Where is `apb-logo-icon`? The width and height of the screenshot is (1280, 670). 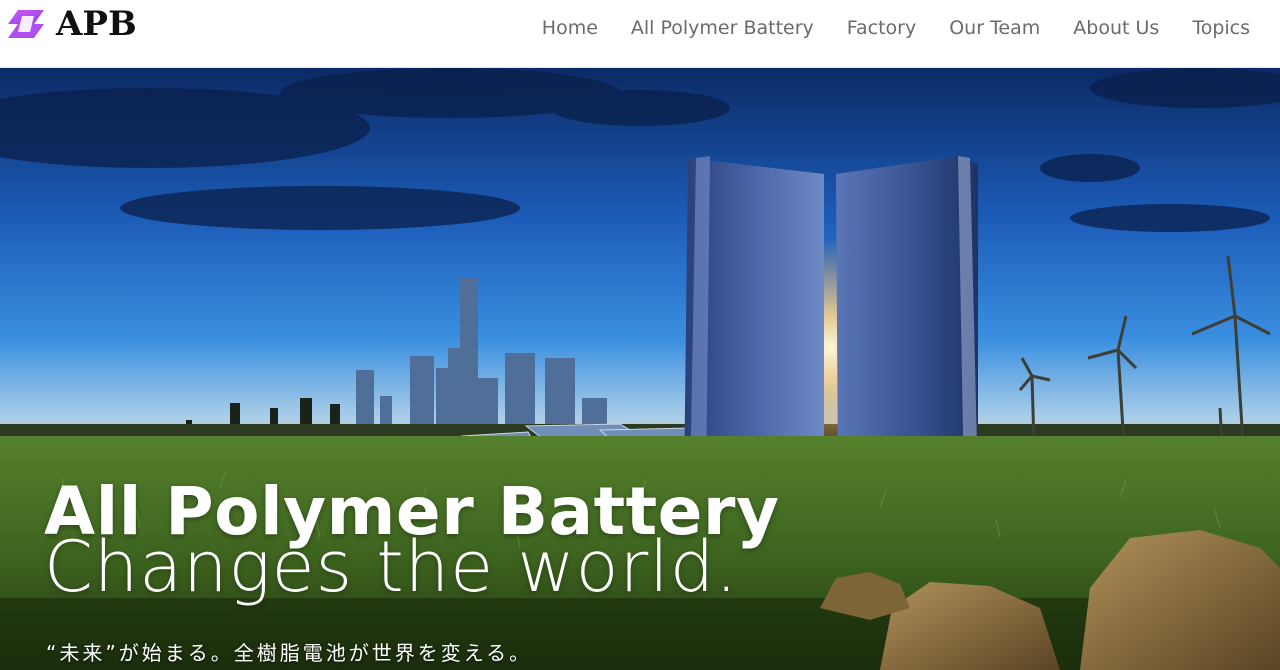
apb-logo-icon is located at coordinates (26, 24).